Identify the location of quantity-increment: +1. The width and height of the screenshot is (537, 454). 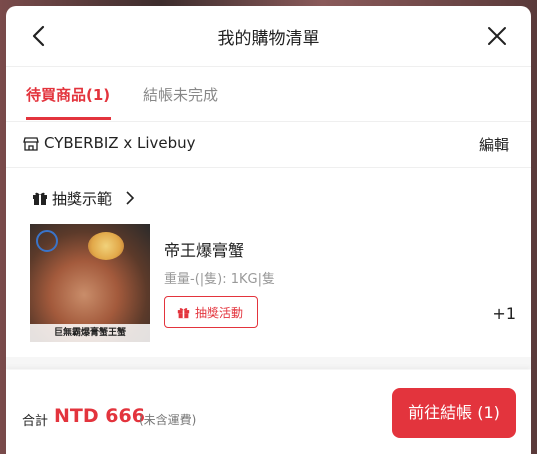
(504, 313).